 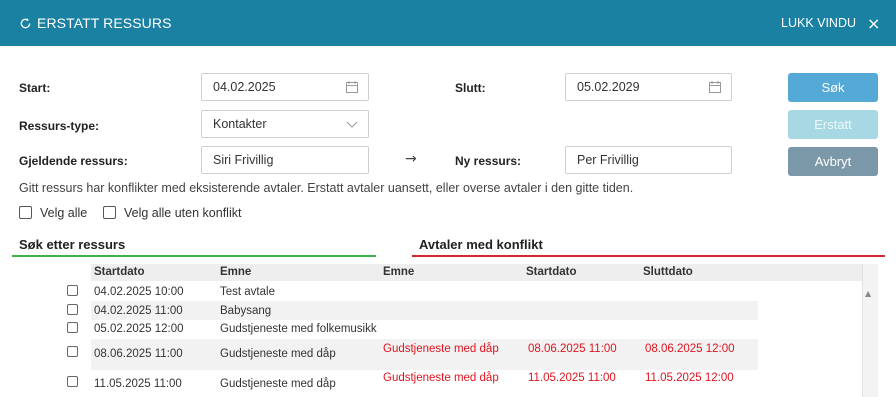 I want to click on end-date-field: 05.02.2029, so click(x=648, y=87).